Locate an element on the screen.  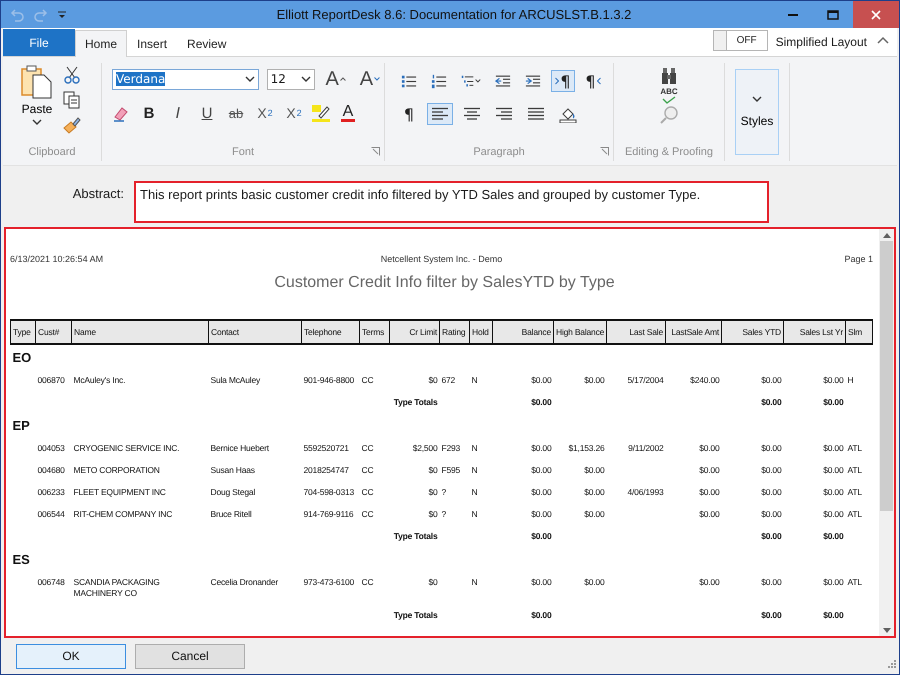
file-tab: File is located at coordinates (39, 42).